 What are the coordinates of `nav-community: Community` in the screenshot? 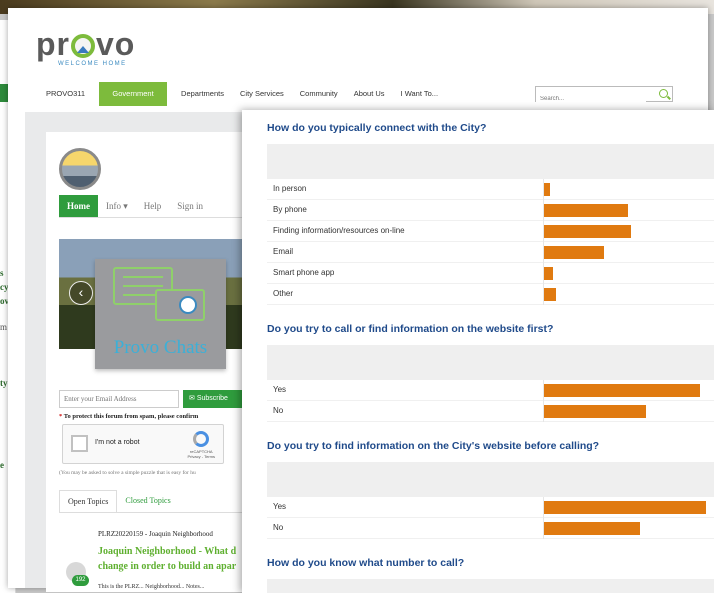 It's located at (319, 94).